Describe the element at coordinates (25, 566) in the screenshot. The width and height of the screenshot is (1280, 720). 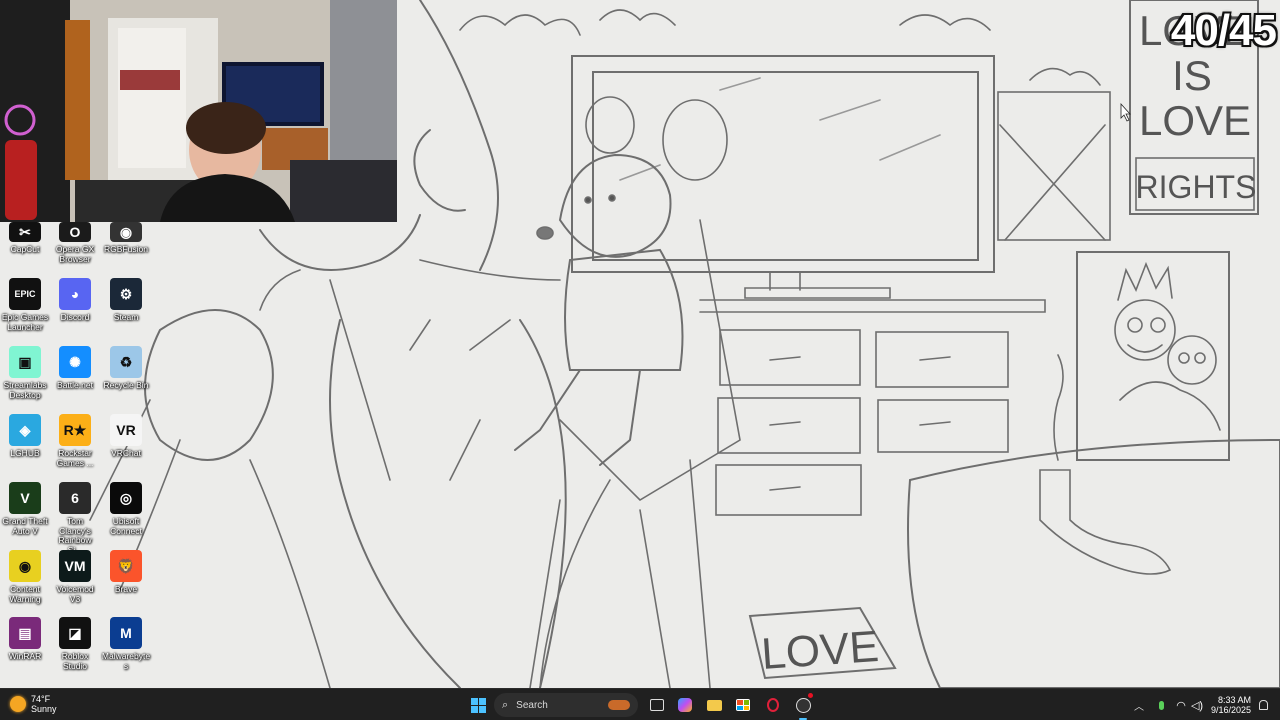
I see `content-warning-icon: ◉` at that location.